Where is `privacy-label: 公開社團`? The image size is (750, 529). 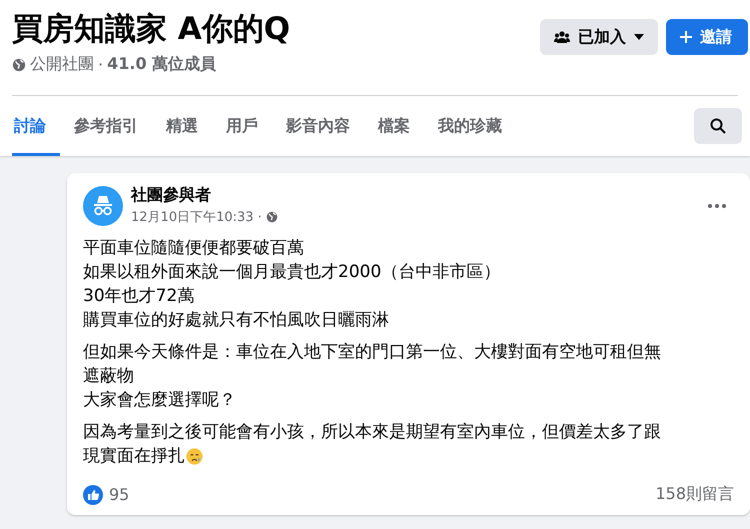
privacy-label: 公開社團 is located at coordinates (62, 64).